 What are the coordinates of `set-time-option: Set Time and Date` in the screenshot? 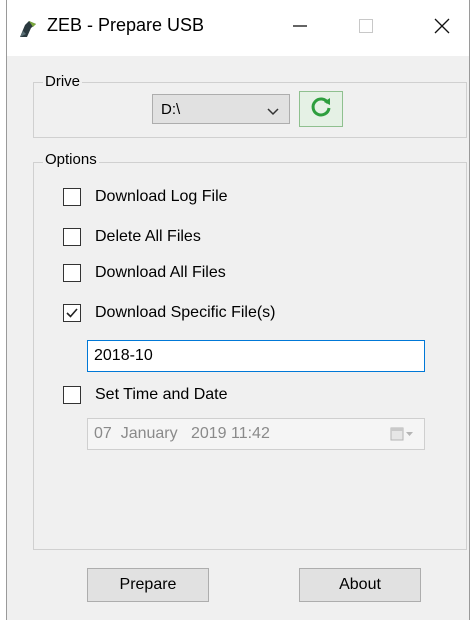 It's located at (145, 395).